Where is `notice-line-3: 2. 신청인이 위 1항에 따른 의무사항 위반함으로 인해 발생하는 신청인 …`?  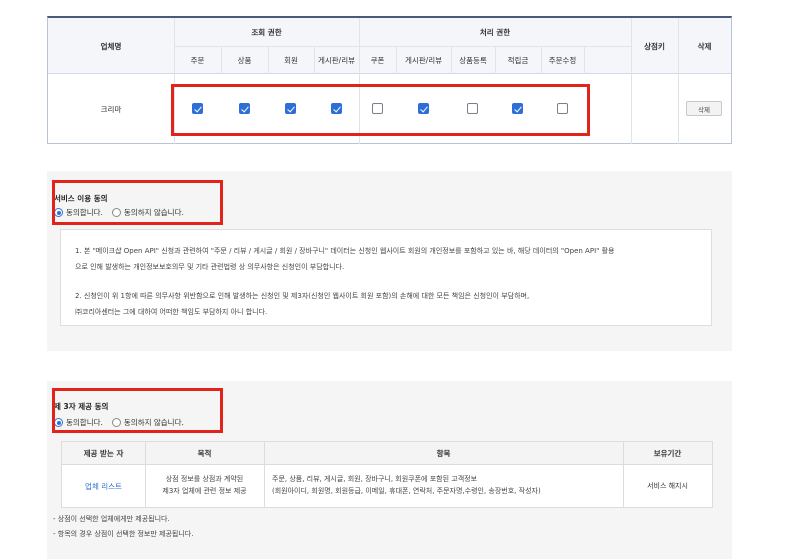 notice-line-3: 2. 신청인이 위 1항에 따른 의무사항 위반함으로 인해 발생하는 신청인 … is located at coordinates (302, 296).